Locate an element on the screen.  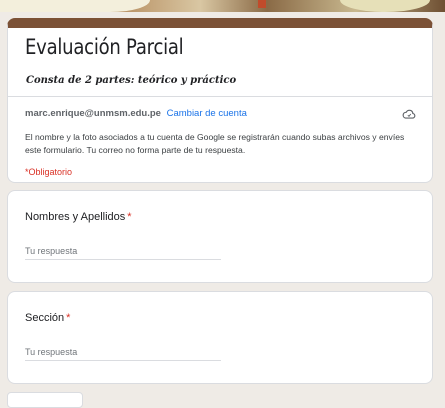
nombres-input is located at coordinates (123, 251).